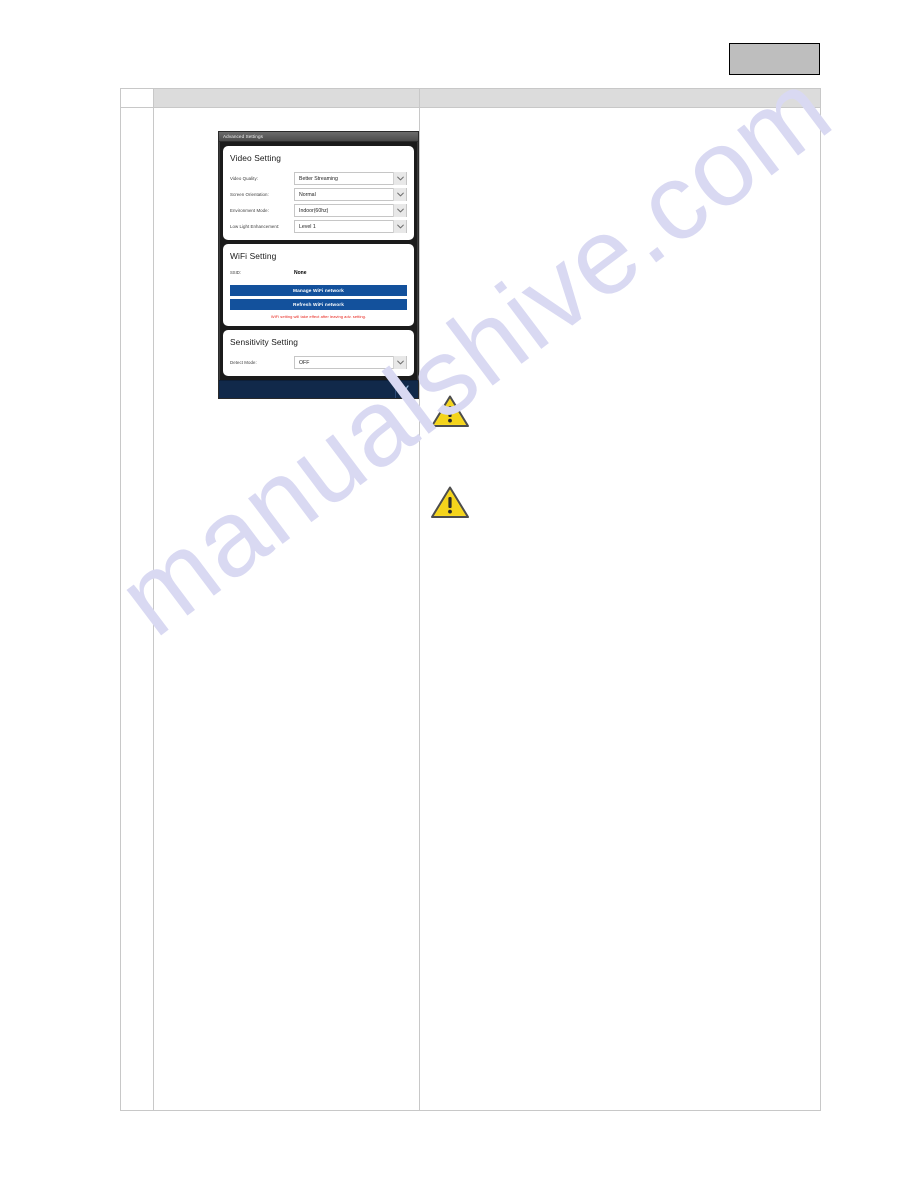 The height and width of the screenshot is (1188, 918). What do you see at coordinates (243, 136) in the screenshot?
I see `phone-titlebar-title: Advanced Settings` at bounding box center [243, 136].